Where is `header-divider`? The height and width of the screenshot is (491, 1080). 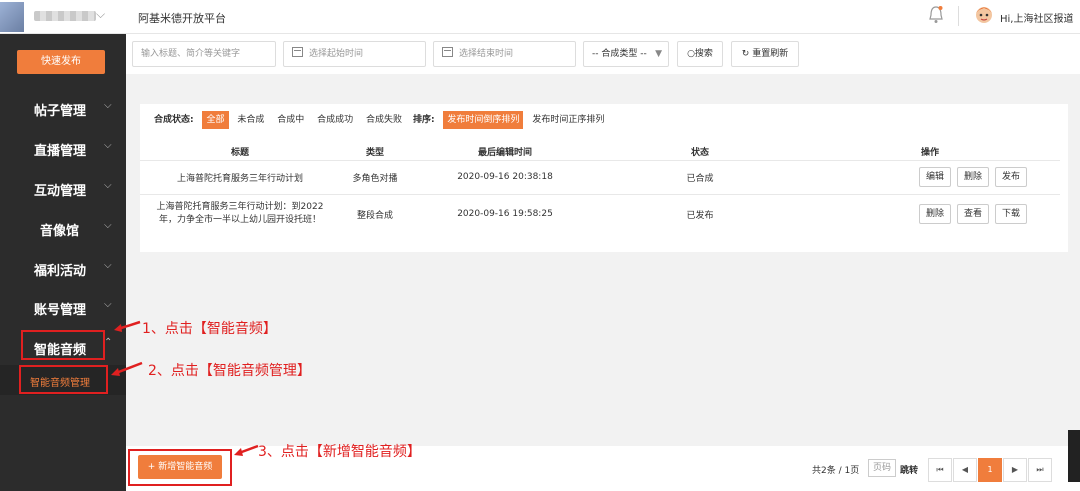
header-divider is located at coordinates (958, 16).